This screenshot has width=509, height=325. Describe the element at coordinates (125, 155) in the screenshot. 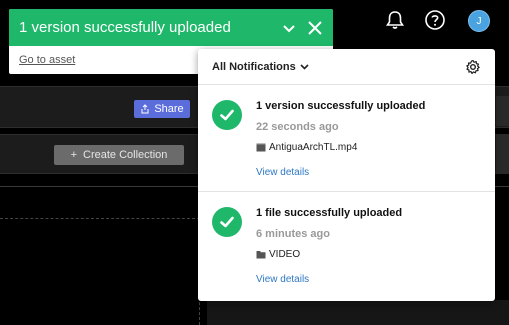

I see `create-collection-label: Create Collection` at that location.